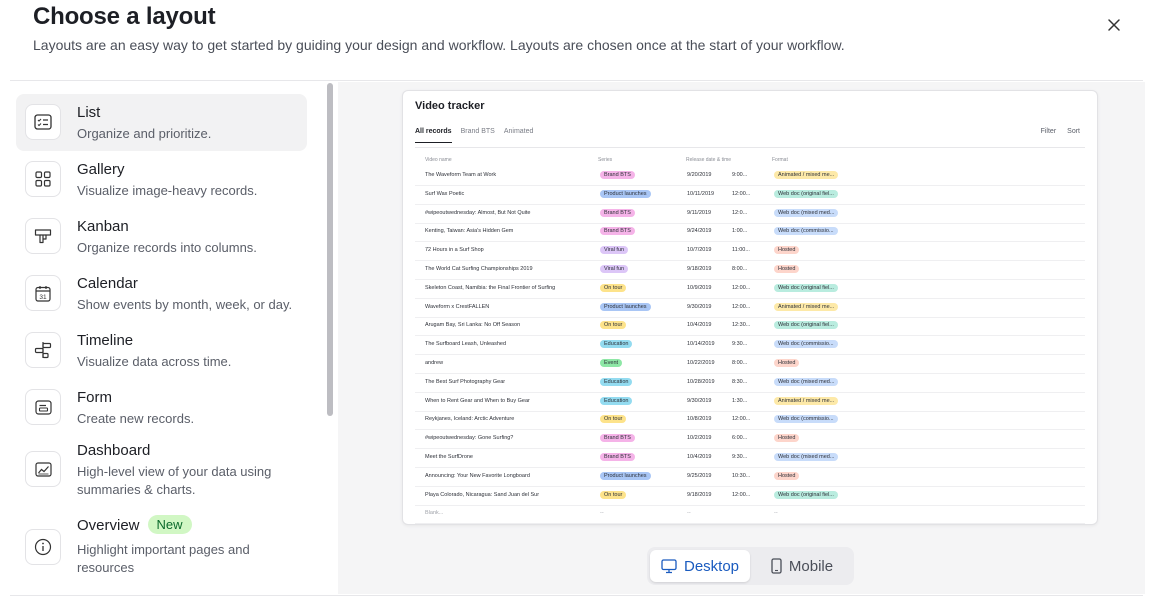  What do you see at coordinates (699, 175) in the screenshot?
I see `cell-date: 9/20/2019` at bounding box center [699, 175].